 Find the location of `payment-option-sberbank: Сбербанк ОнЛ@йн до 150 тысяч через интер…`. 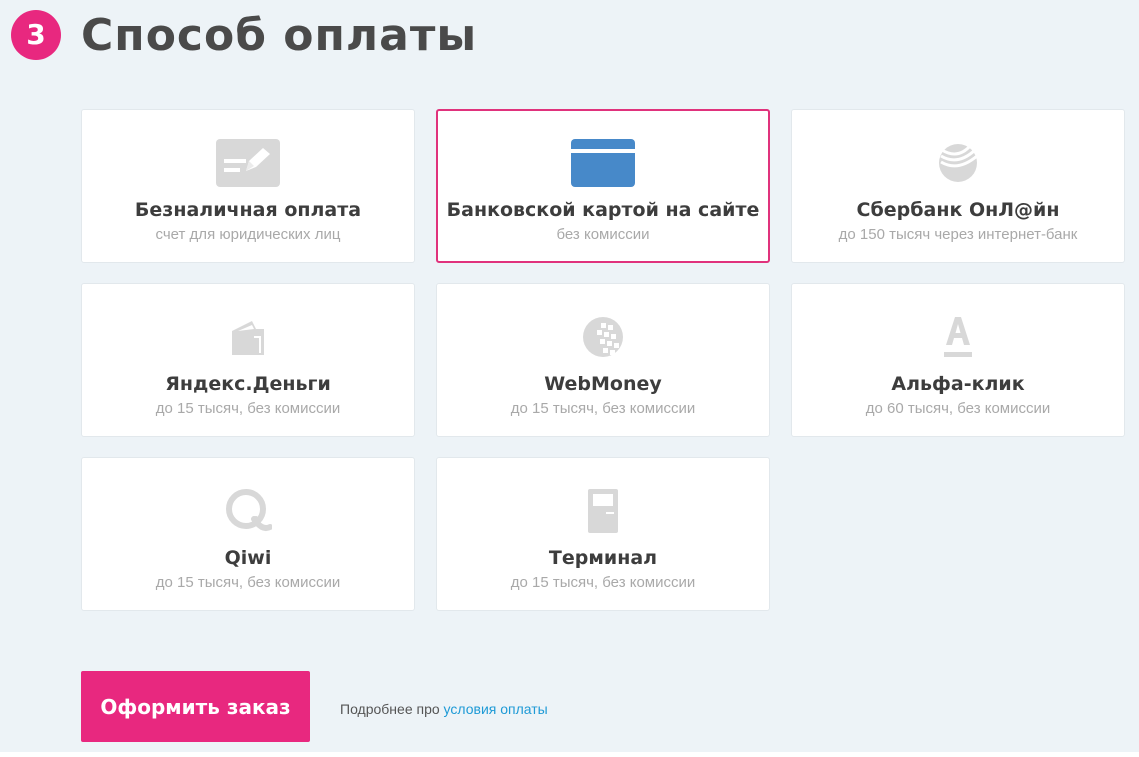

payment-option-sberbank: Сбербанк ОнЛ@йн до 150 тысяч через интер… is located at coordinates (958, 186).